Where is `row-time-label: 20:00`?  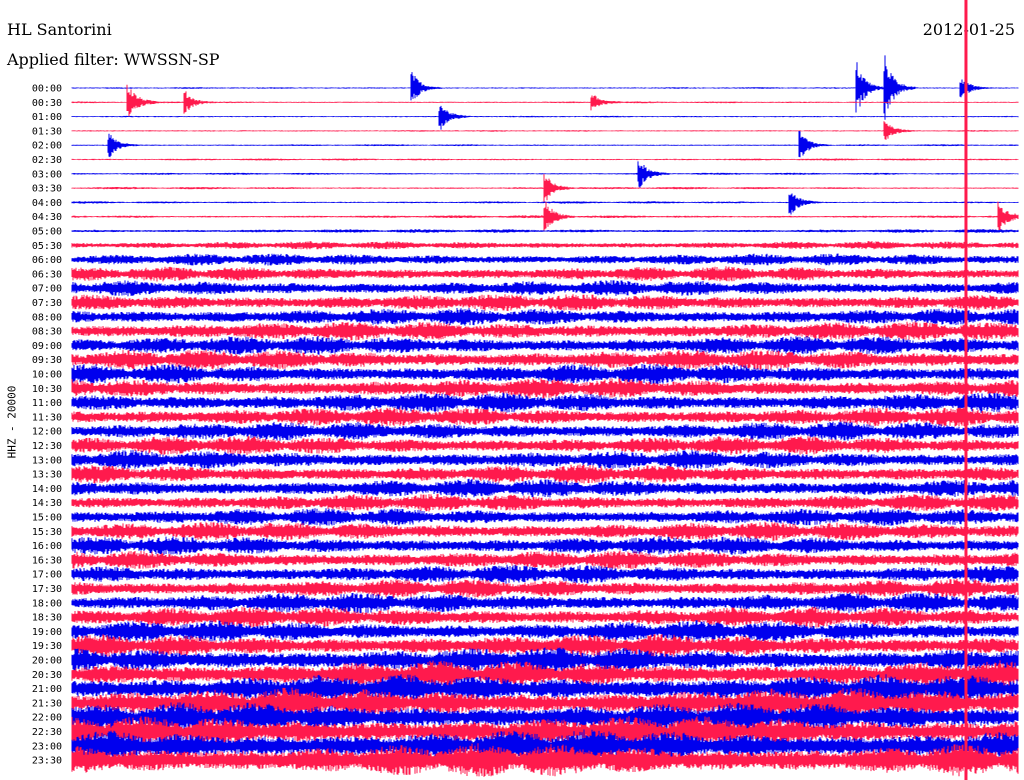
row-time-label: 20:00 is located at coordinates (47, 661).